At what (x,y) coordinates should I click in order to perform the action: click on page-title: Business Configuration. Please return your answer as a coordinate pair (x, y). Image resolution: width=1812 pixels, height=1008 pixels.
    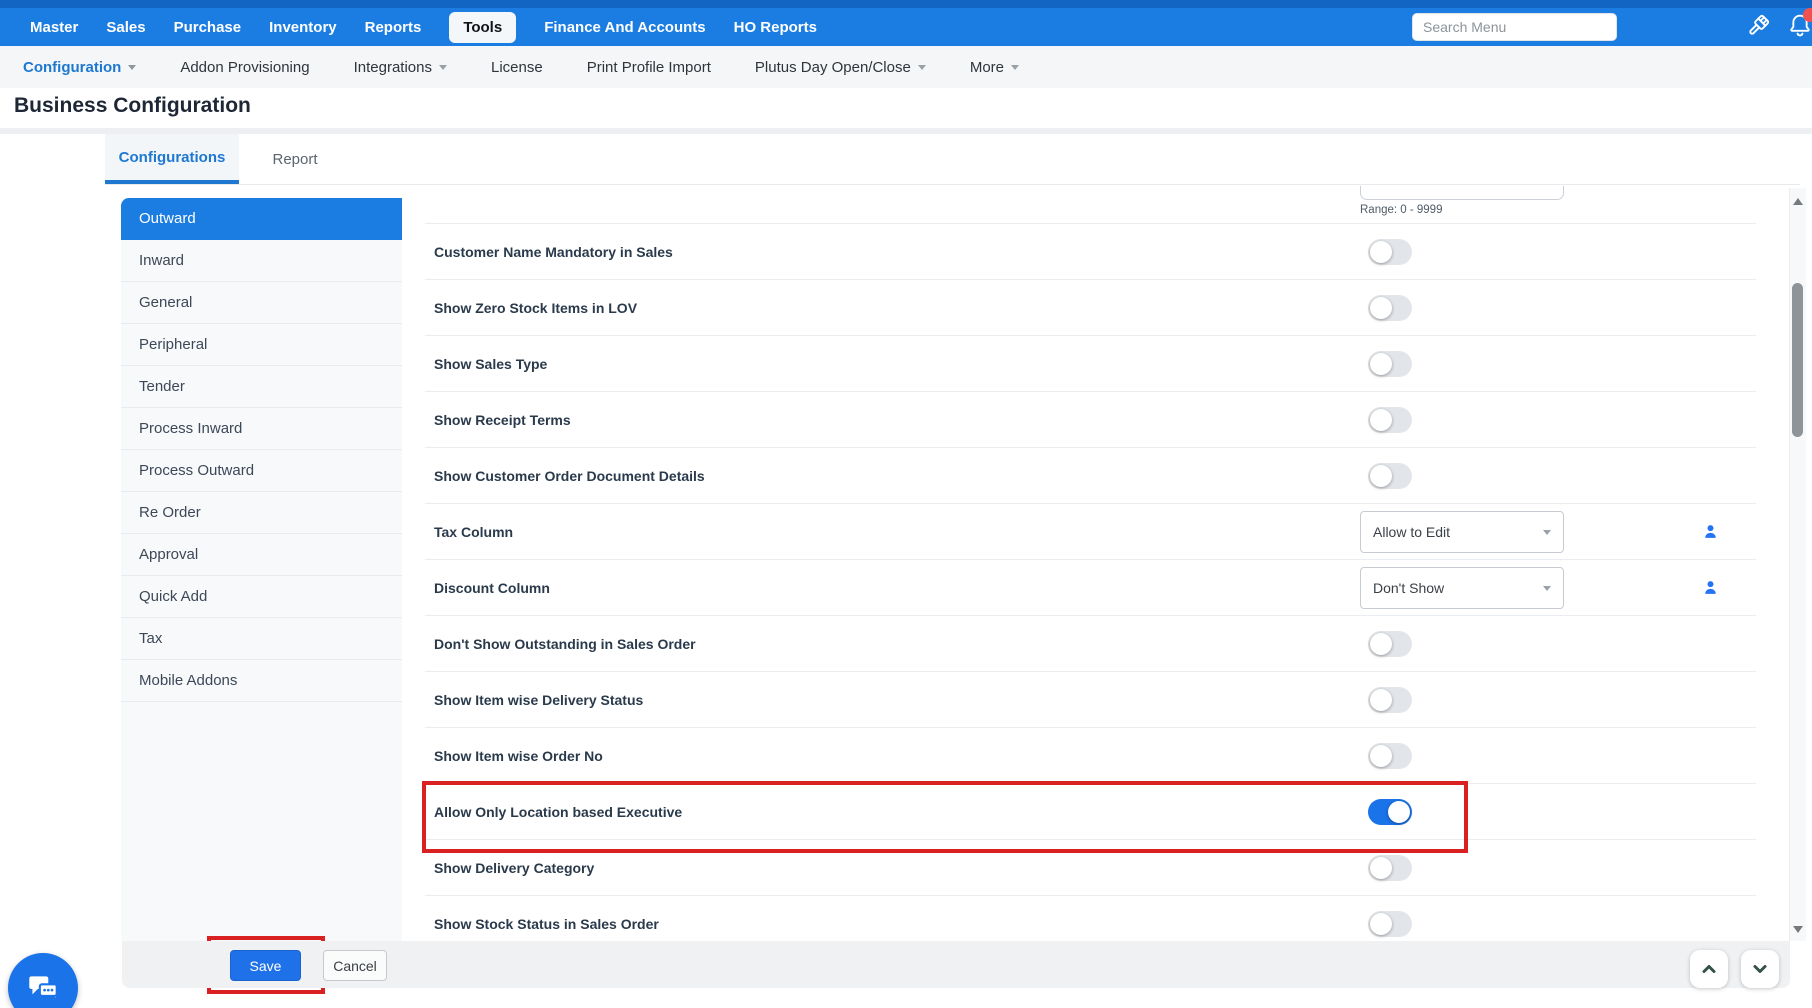
    Looking at the image, I should click on (132, 105).